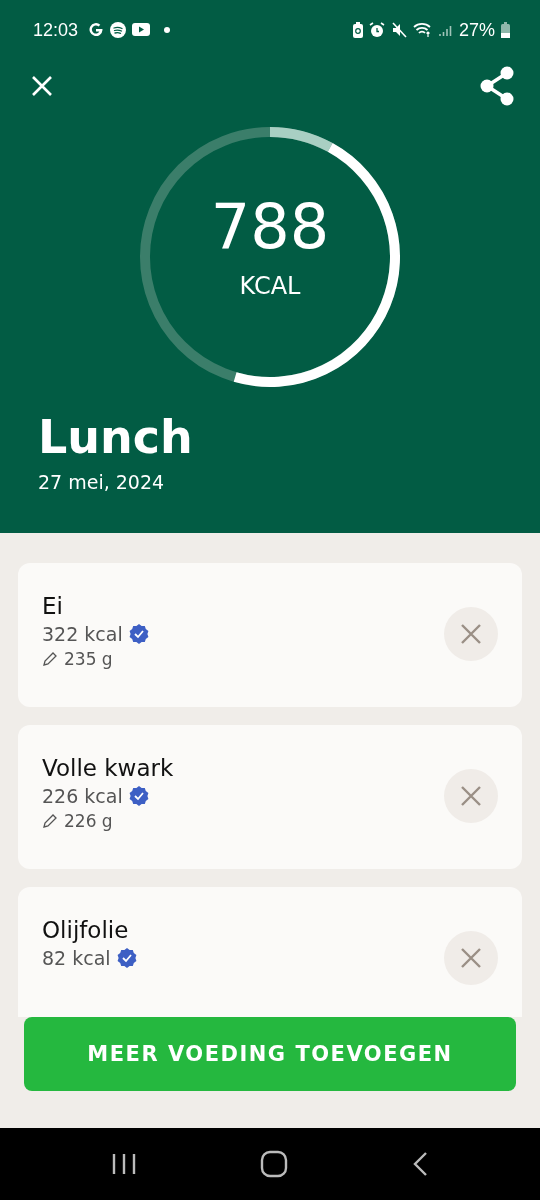 The height and width of the screenshot is (1200, 540). I want to click on food-name: Ei, so click(53, 606).